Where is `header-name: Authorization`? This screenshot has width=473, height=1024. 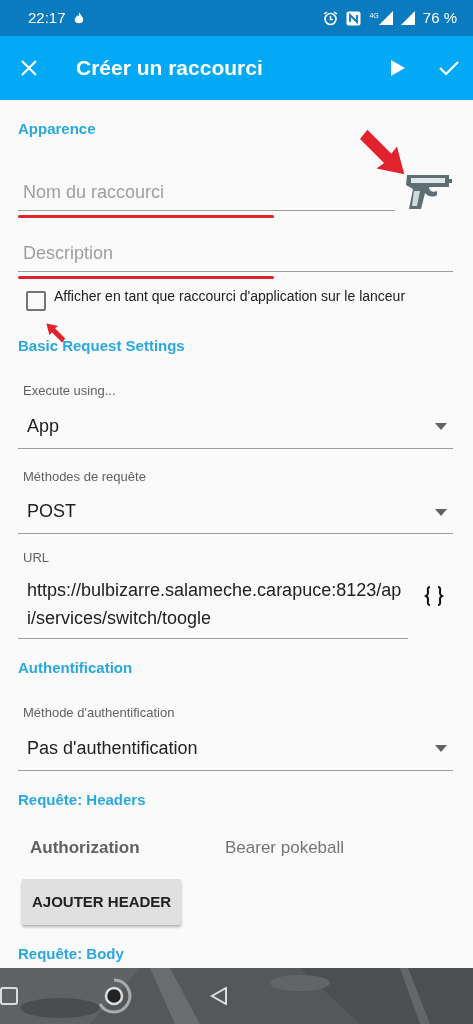
header-name: Authorization is located at coordinates (85, 848).